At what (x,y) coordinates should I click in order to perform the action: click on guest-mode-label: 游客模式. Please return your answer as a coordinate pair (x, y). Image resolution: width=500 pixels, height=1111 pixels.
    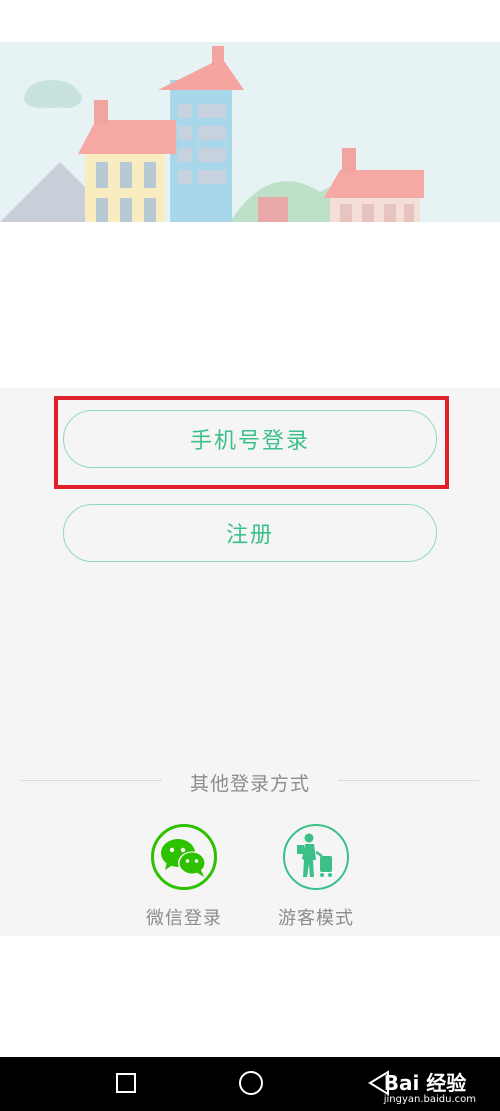
    Looking at the image, I should click on (316, 918).